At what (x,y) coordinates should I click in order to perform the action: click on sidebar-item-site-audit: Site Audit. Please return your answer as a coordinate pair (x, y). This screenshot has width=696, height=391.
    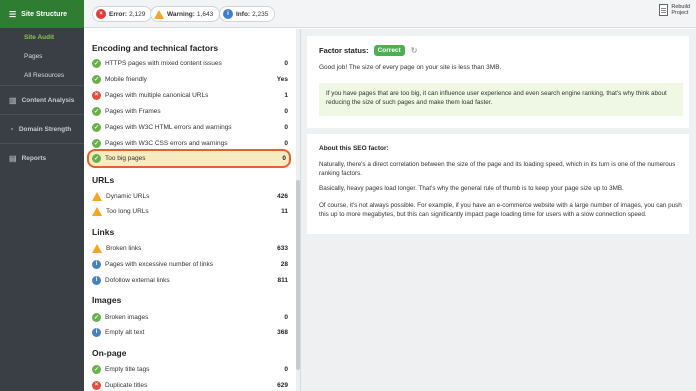
    Looking at the image, I should click on (42, 37).